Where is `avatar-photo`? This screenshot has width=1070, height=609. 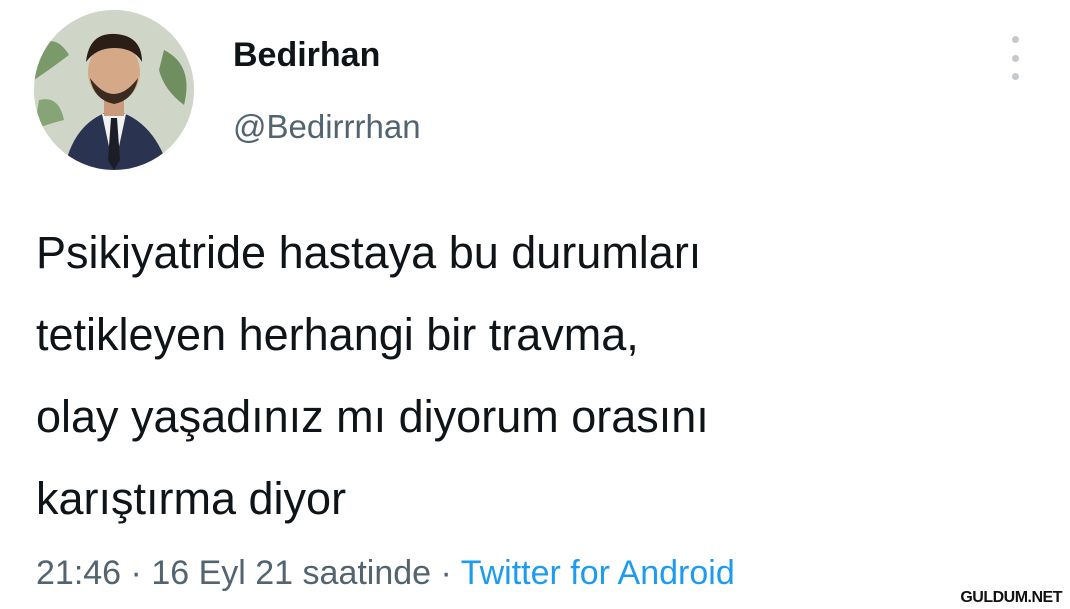
avatar-photo is located at coordinates (114, 90).